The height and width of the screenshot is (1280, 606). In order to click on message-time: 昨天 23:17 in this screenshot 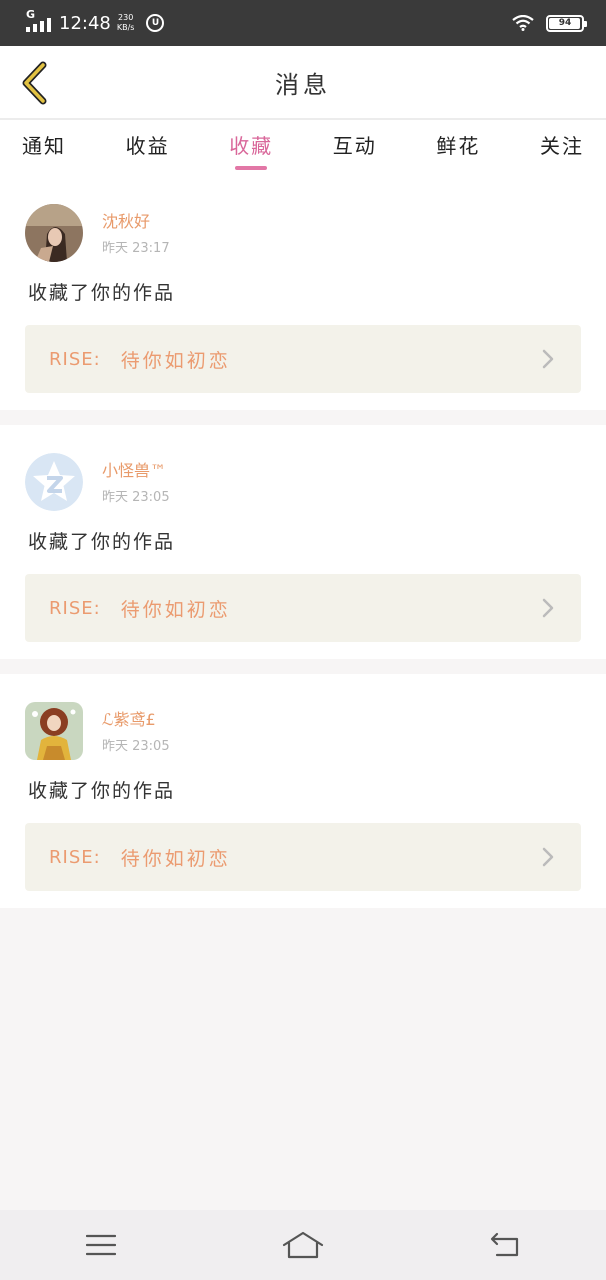, I will do `click(136, 248)`.